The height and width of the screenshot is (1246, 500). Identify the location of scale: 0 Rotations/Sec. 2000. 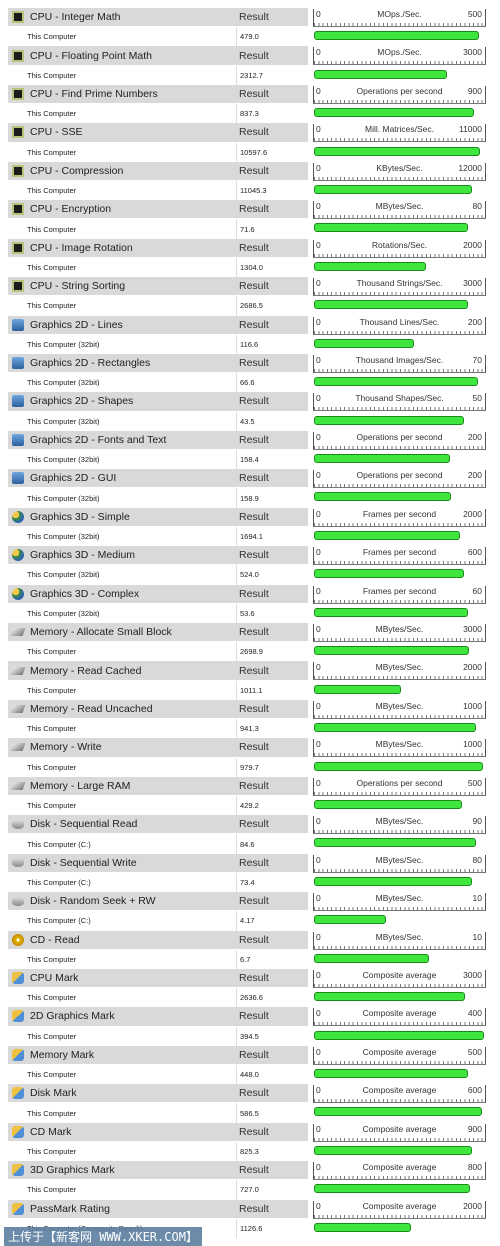
(399, 248).